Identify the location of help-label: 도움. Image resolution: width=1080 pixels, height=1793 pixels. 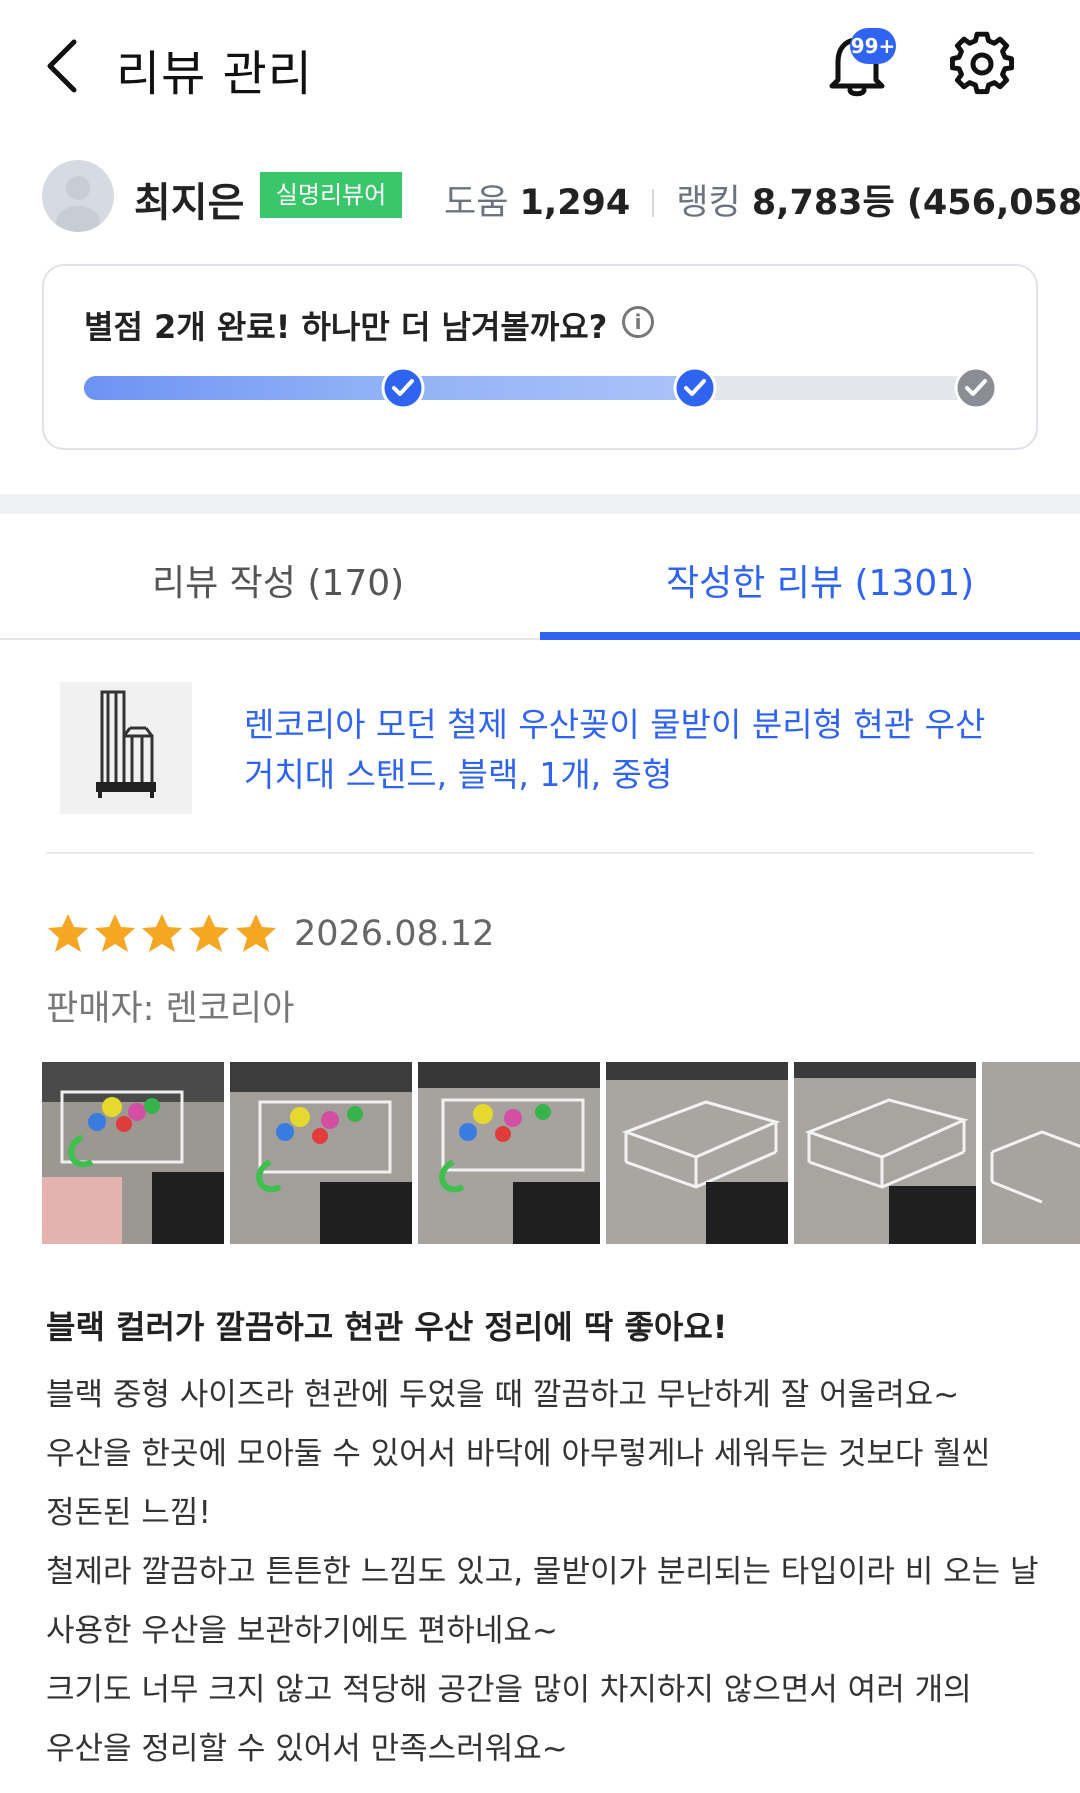
(476, 203).